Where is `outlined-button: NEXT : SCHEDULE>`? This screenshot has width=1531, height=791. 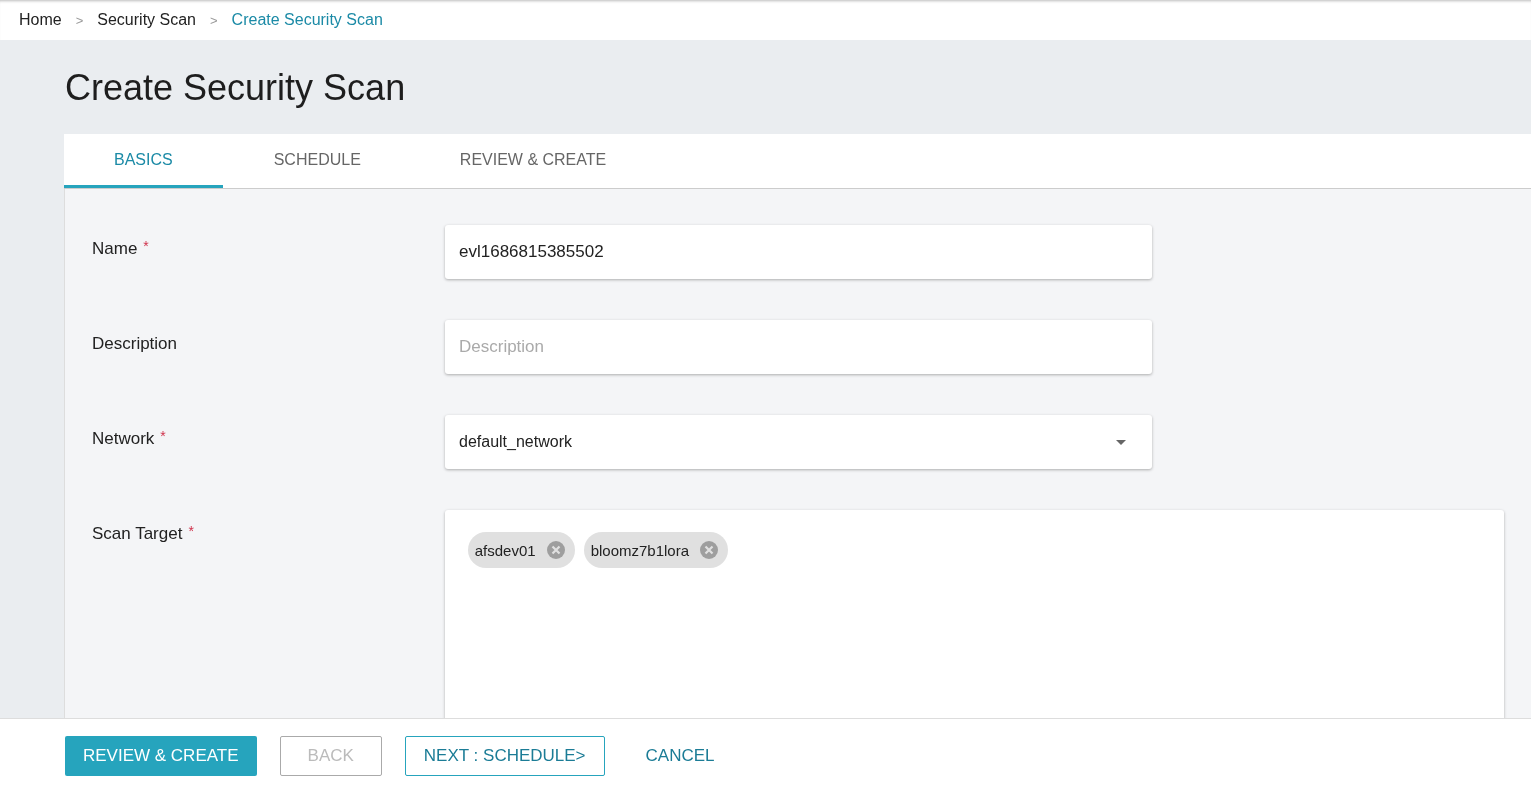
outlined-button: NEXT : SCHEDULE> is located at coordinates (504, 755).